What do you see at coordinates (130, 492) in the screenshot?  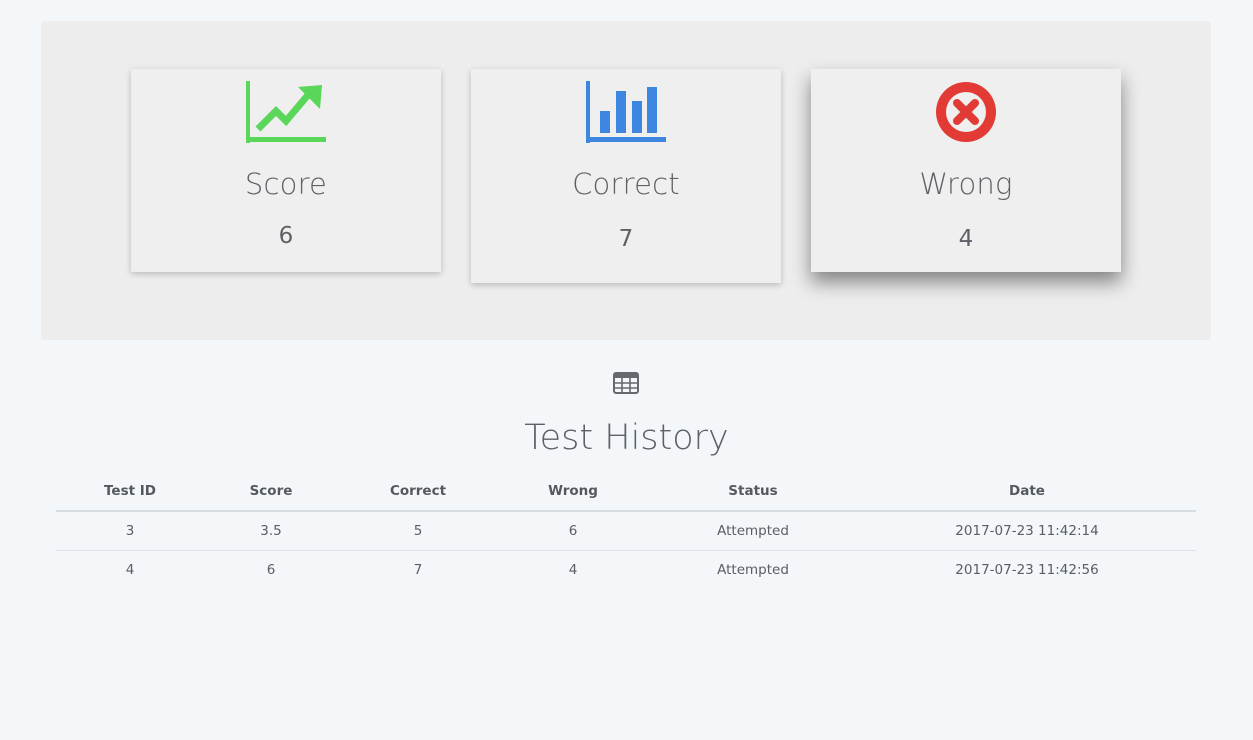 I see `column-header-test-id: Test ID` at bounding box center [130, 492].